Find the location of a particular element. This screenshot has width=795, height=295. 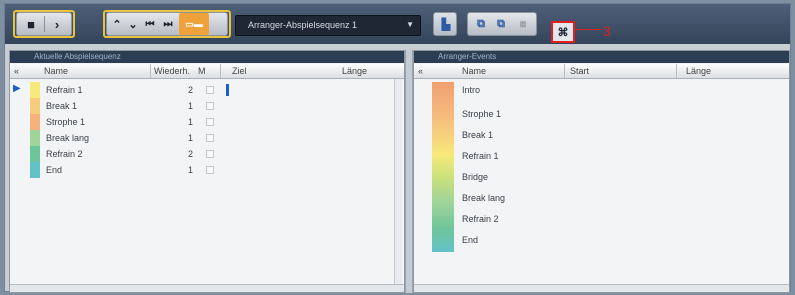

arranger-chain-dropdown: Arranger-Abspielsequenz 1 ▼ is located at coordinates (328, 25).